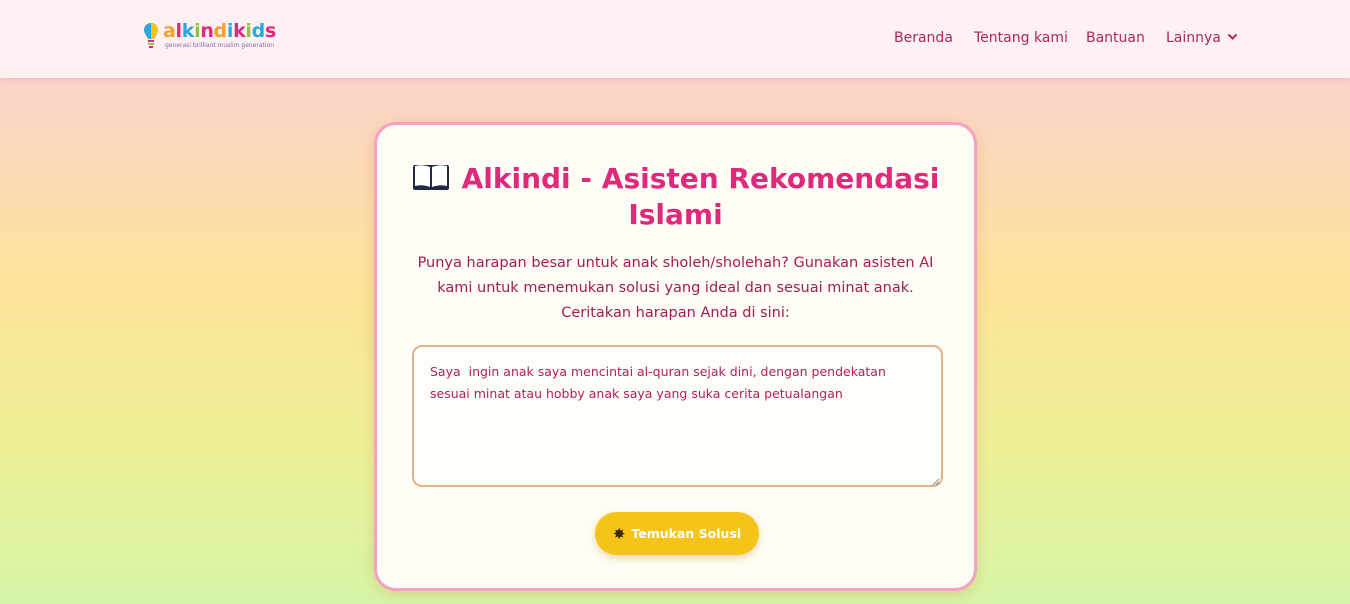  What do you see at coordinates (619, 533) in the screenshot?
I see `sparkle-icon: ✸` at bounding box center [619, 533].